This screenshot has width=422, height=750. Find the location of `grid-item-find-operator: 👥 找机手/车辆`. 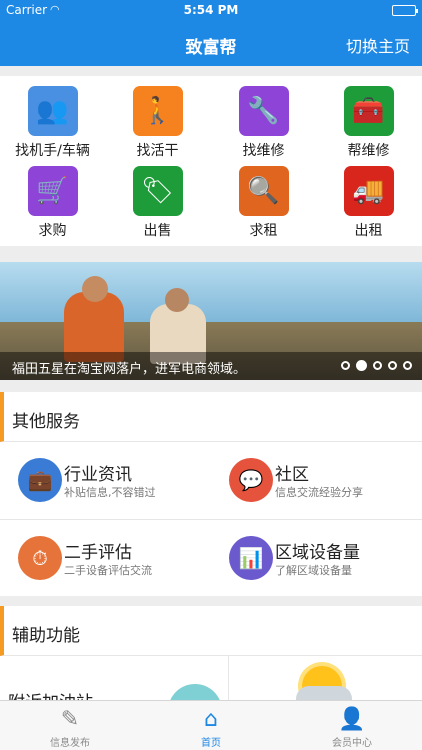

grid-item-find-operator: 👥 找机手/车辆 is located at coordinates (52, 126).